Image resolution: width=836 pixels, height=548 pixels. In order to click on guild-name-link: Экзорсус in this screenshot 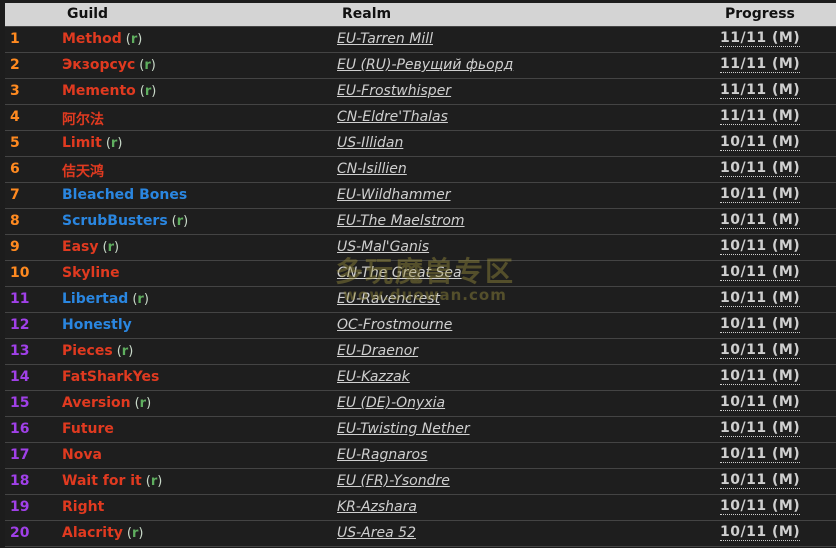, I will do `click(98, 65)`.